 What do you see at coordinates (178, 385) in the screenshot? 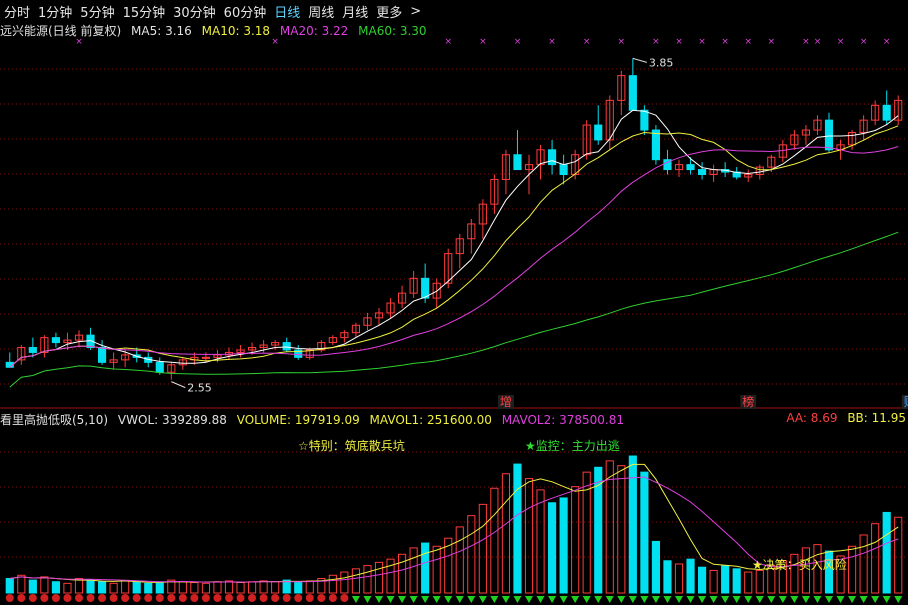
I see `low-pointer` at bounding box center [178, 385].